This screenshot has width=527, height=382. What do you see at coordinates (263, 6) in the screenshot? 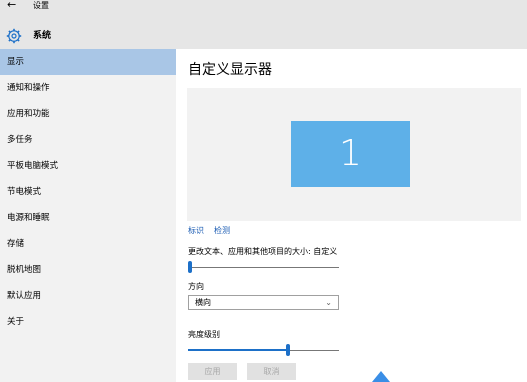
I see `window-titlebar: ← 设置` at bounding box center [263, 6].